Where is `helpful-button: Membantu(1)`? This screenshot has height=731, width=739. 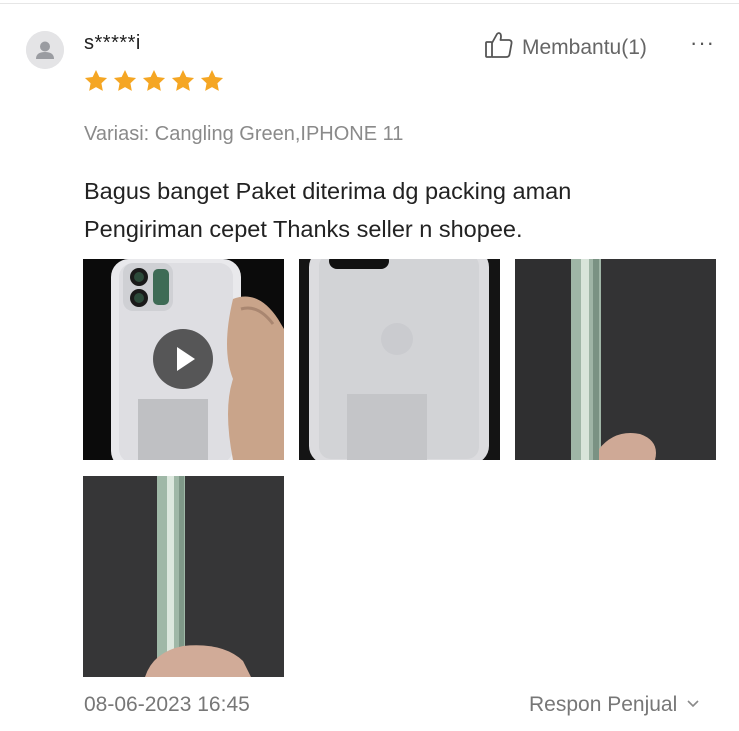
helpful-button: Membantu(1) is located at coordinates (565, 48).